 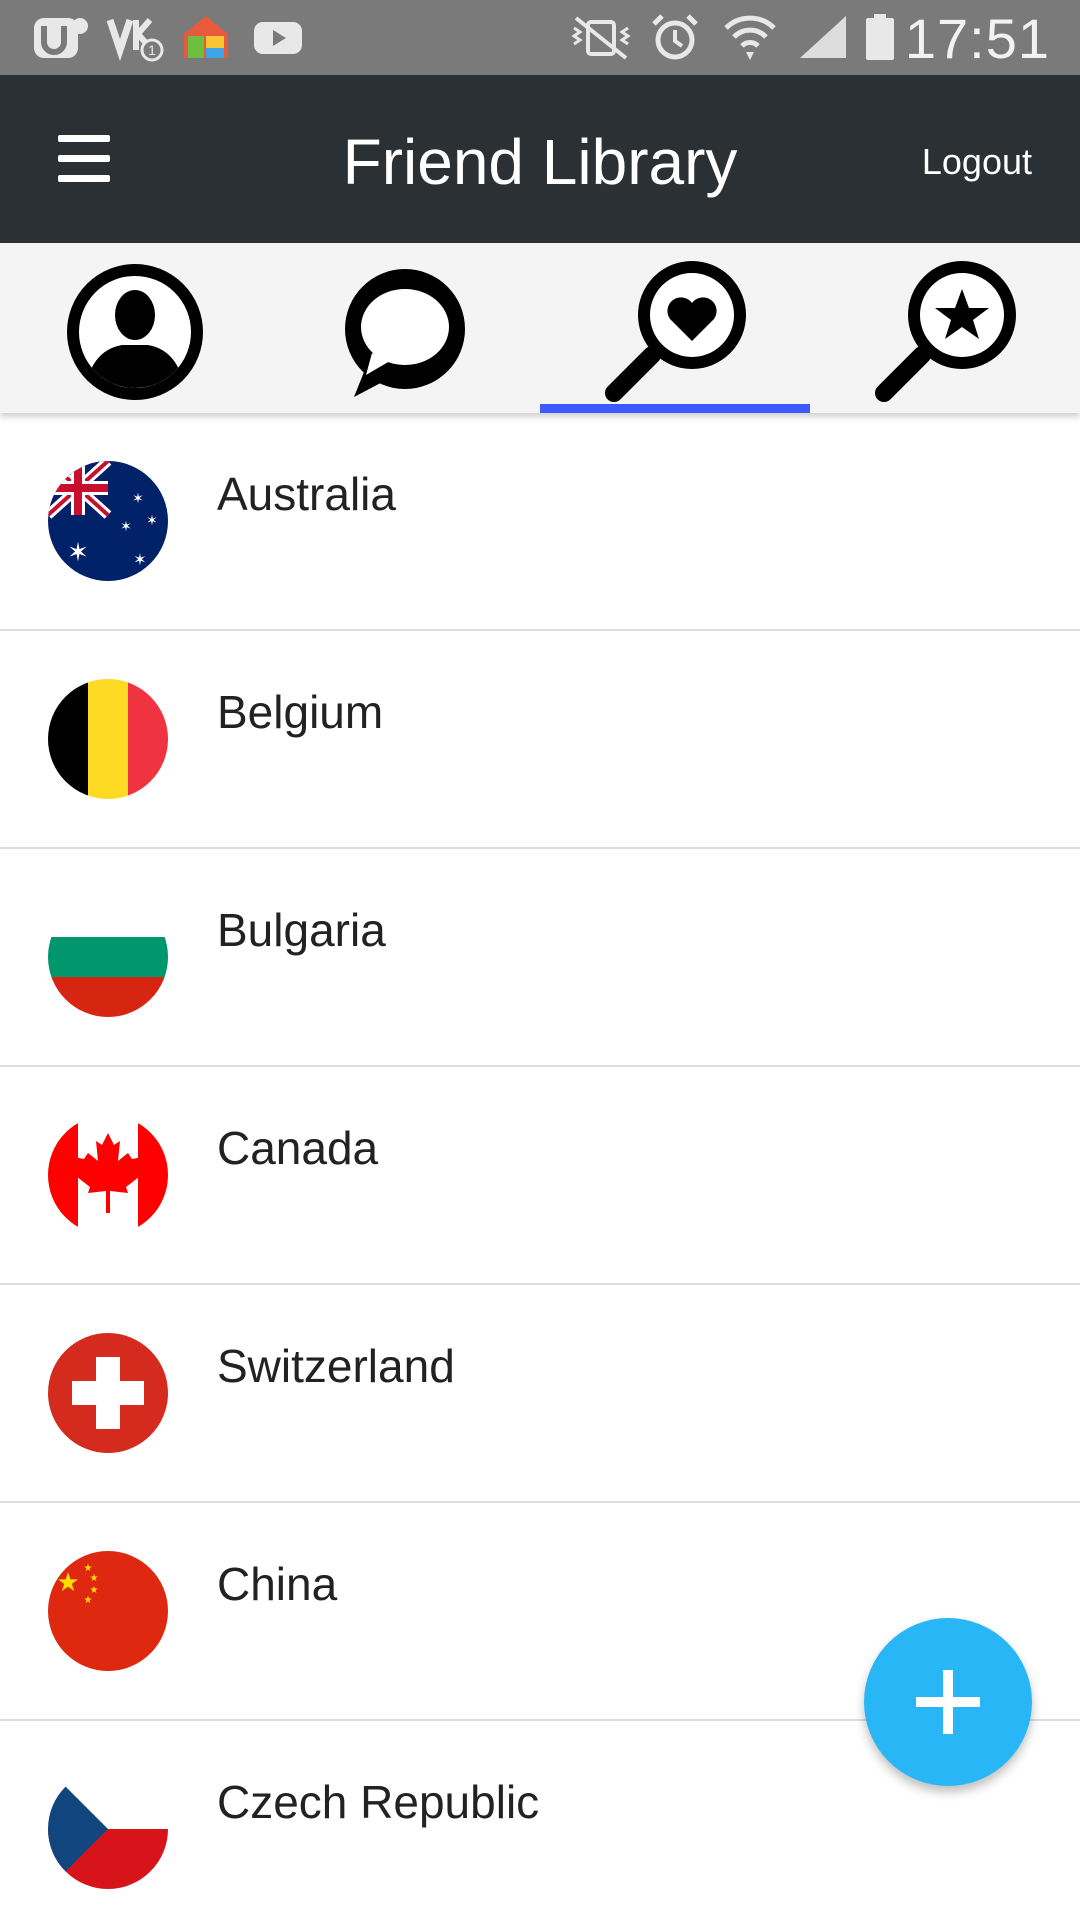 What do you see at coordinates (152, 50) in the screenshot?
I see `svg-text: 1` at bounding box center [152, 50].